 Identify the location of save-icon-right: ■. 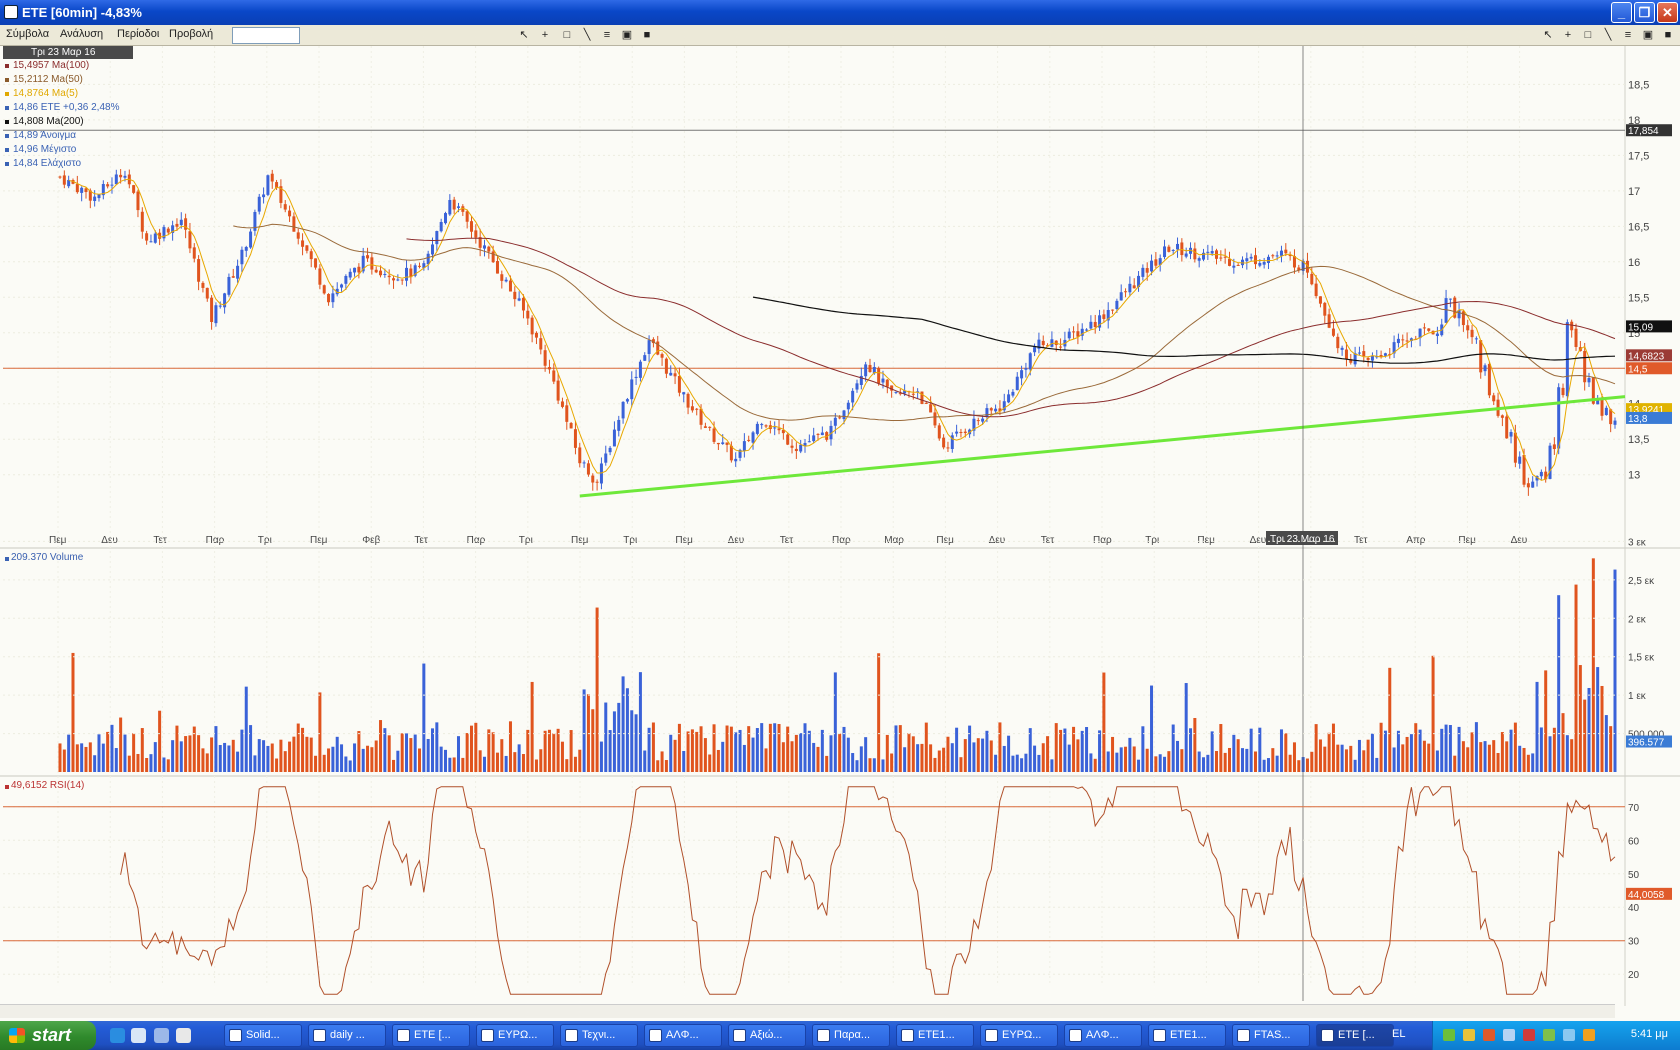
(1668, 35).